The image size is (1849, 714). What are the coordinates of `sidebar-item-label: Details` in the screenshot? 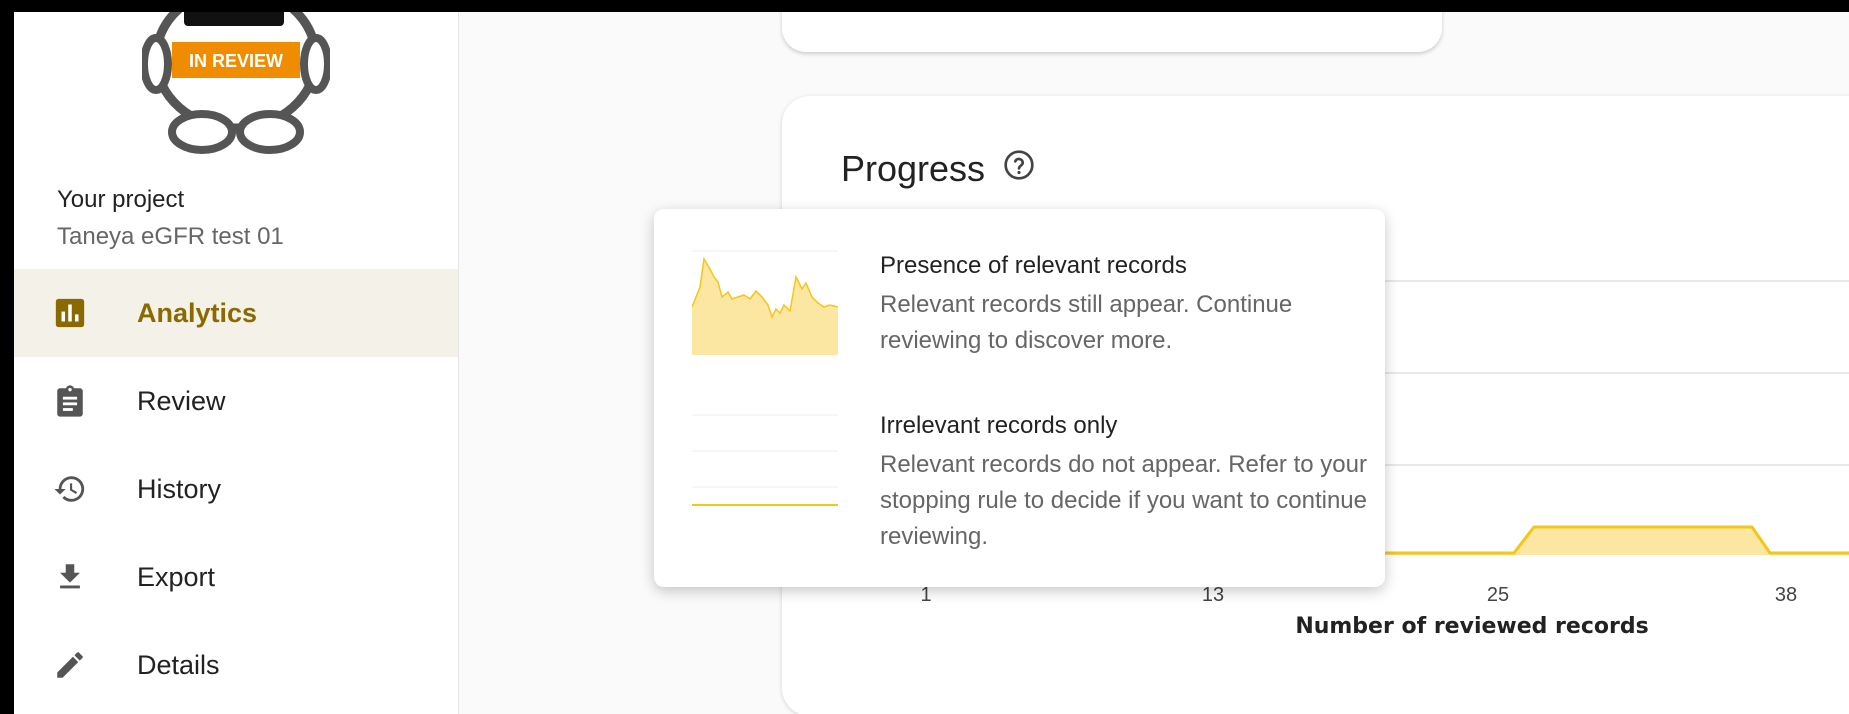 It's located at (178, 664).